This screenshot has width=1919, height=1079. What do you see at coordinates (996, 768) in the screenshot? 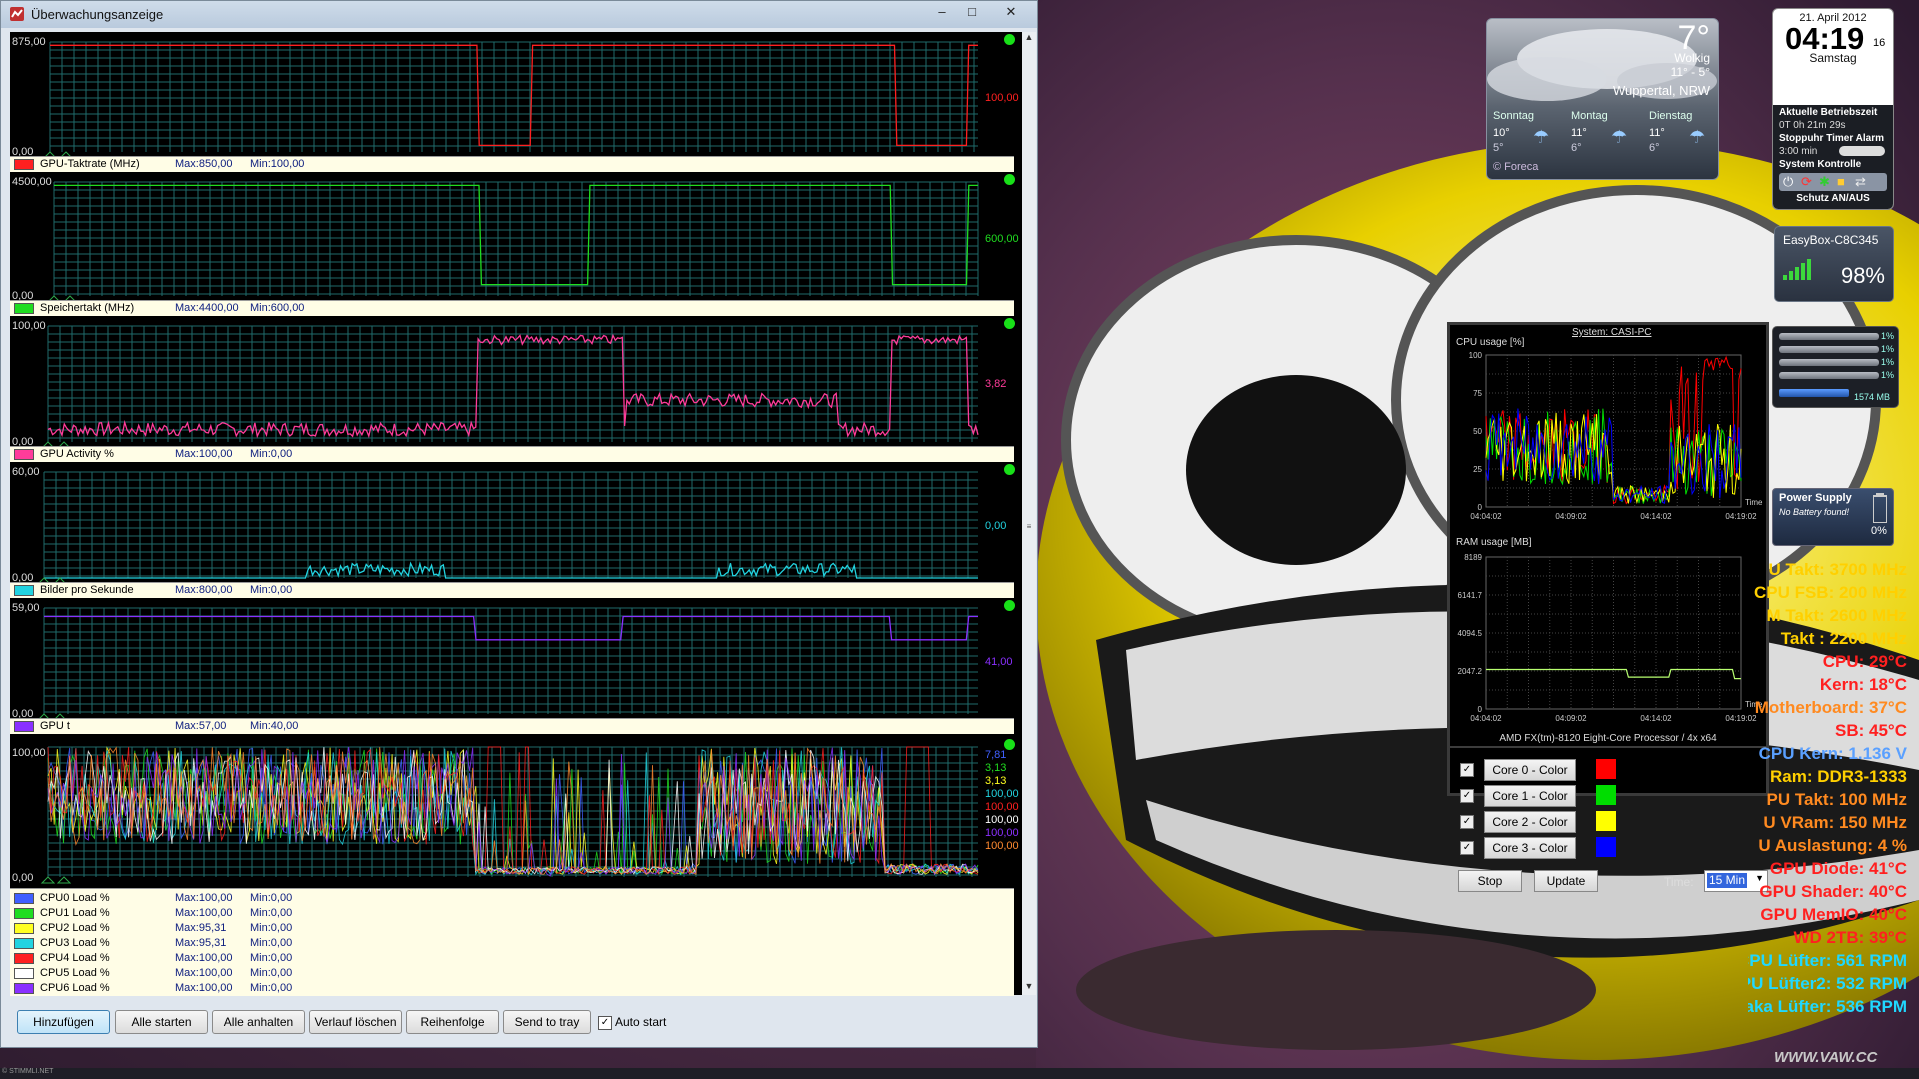
I see `current-value: 3,13` at bounding box center [996, 768].